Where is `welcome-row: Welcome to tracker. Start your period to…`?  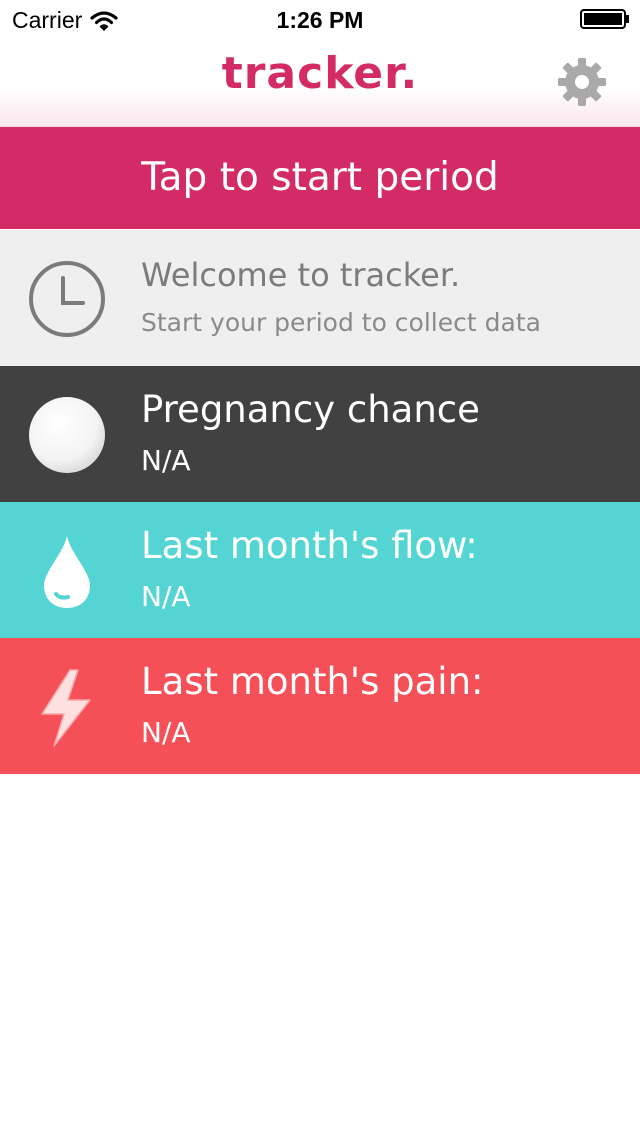
welcome-row: Welcome to tracker. Start your period to… is located at coordinates (320, 298).